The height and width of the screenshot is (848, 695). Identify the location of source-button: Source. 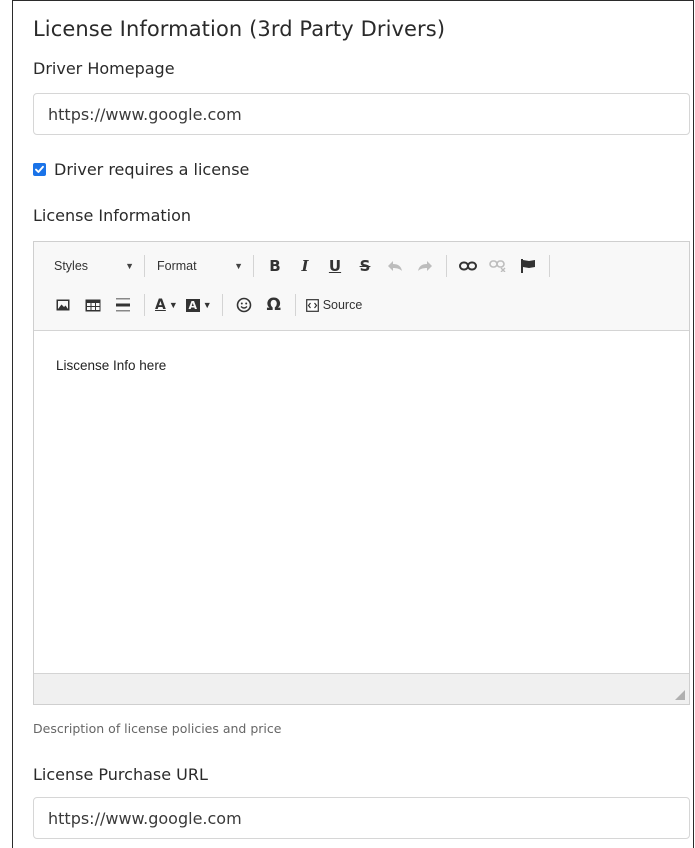
(334, 305).